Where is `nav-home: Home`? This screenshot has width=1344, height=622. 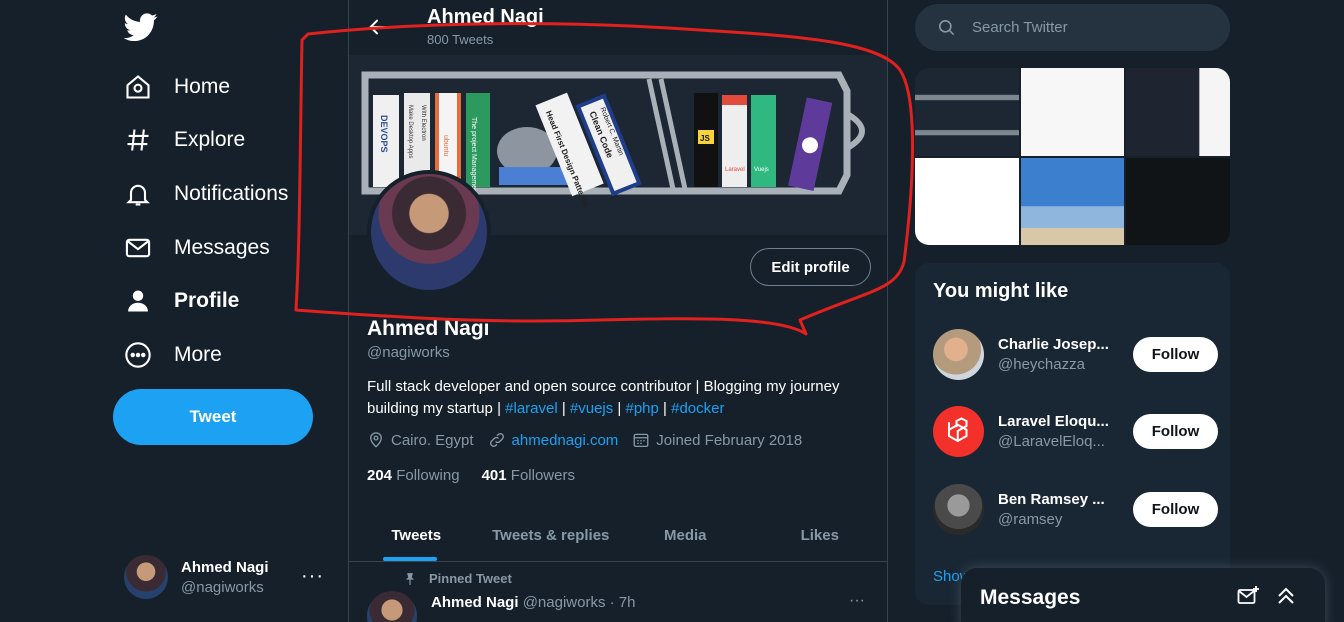
nav-home: Home is located at coordinates (177, 87).